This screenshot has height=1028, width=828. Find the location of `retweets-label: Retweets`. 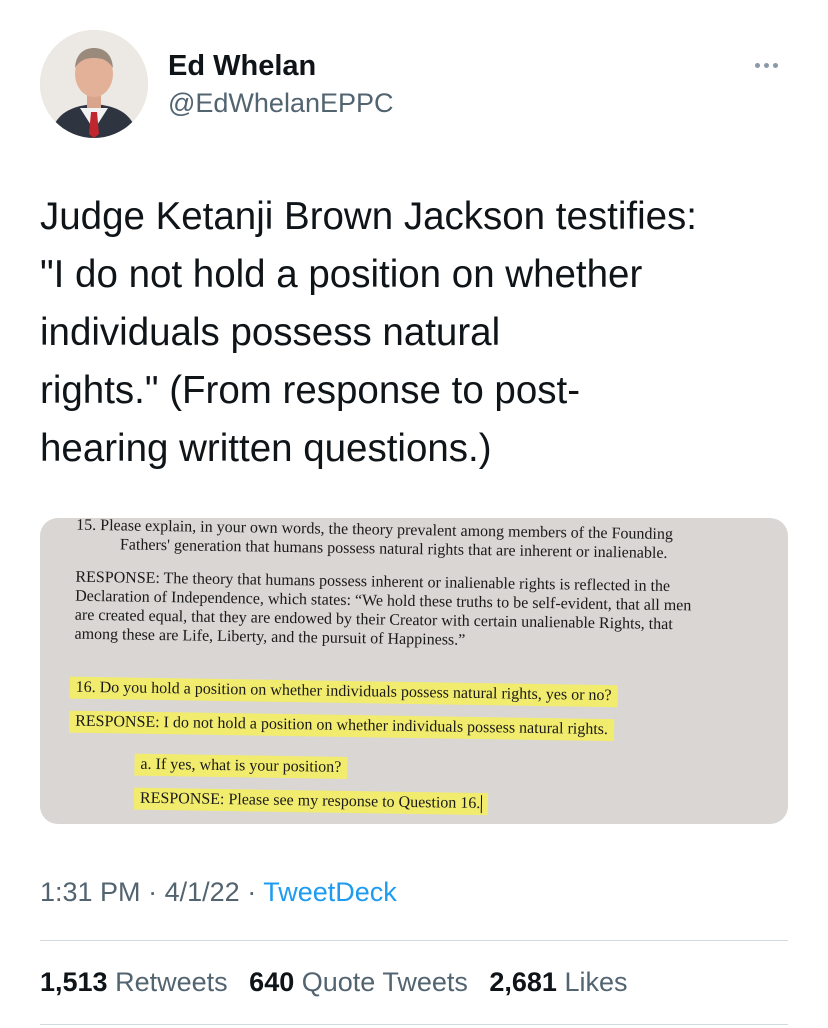

retweets-label: Retweets is located at coordinates (171, 982).